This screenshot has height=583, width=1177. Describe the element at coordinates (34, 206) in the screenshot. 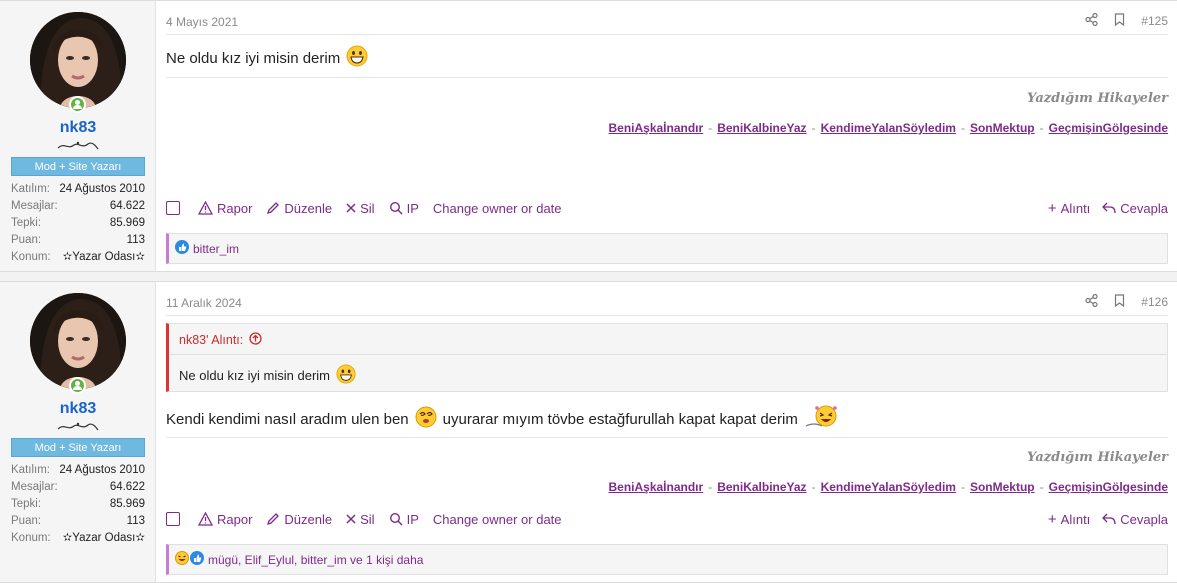

I see `stat-label: Mesajlar:` at that location.